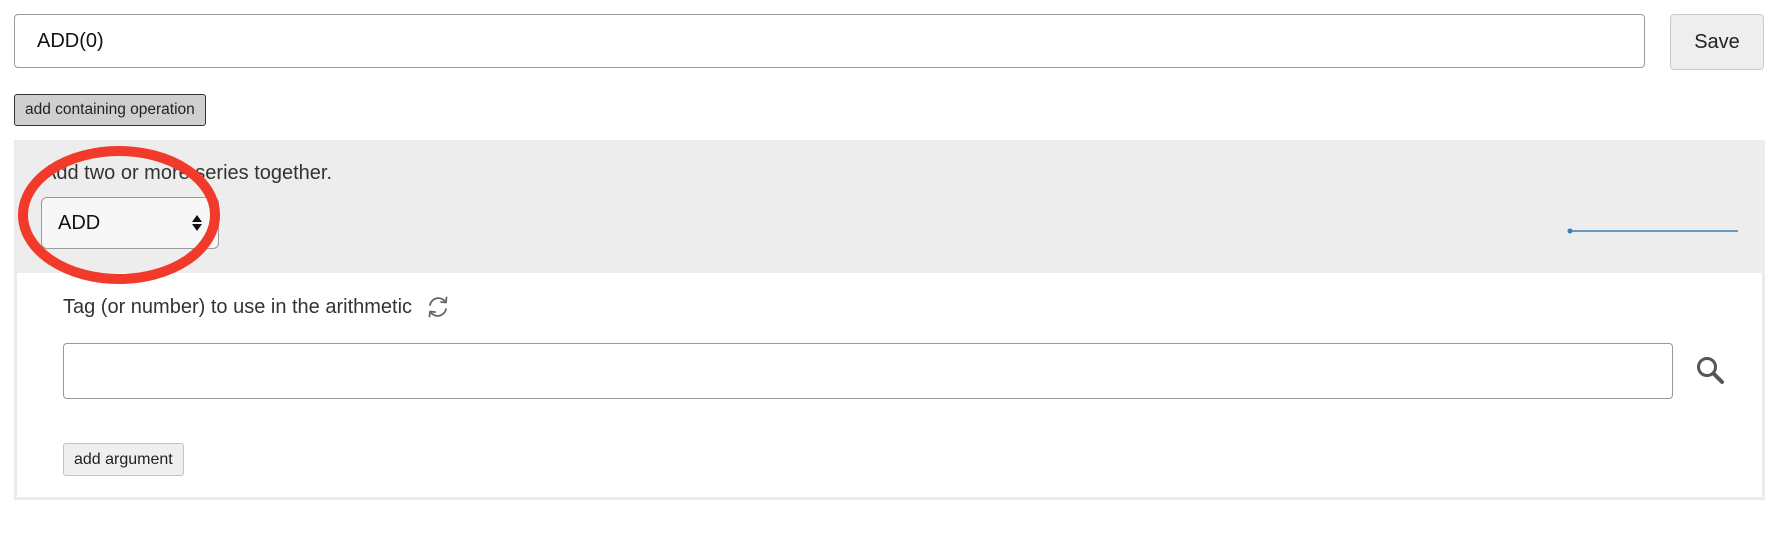  Describe the element at coordinates (438, 307) in the screenshot. I see `refresh-icon` at that location.